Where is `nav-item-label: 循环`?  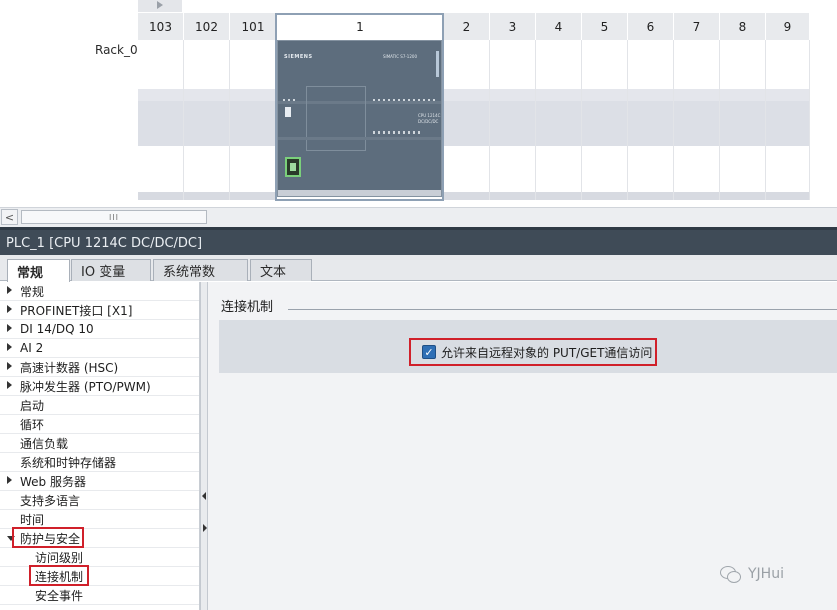
nav-item-label: 循环 is located at coordinates (32, 424).